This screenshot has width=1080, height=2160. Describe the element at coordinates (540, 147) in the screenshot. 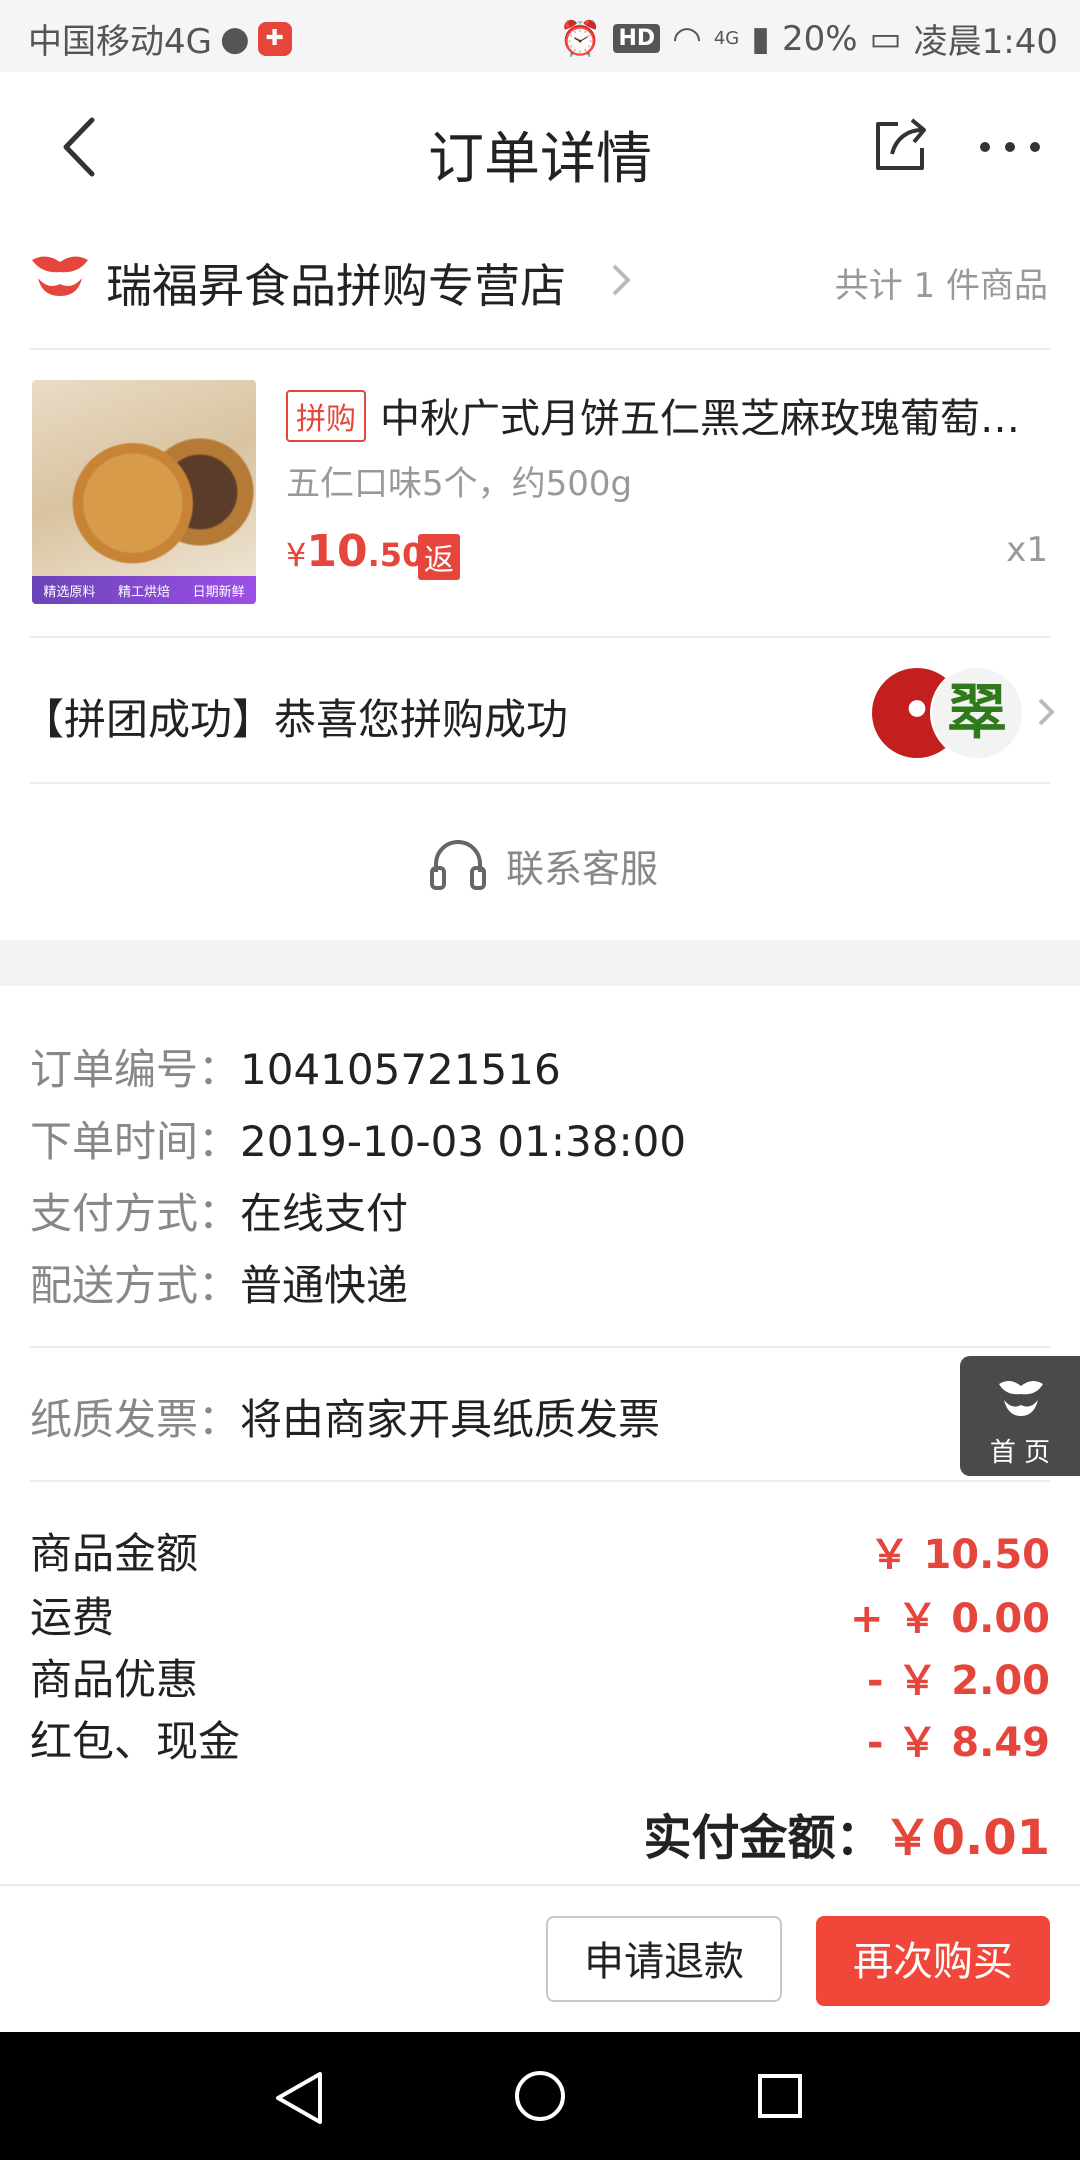

I see `nav-header: 订单详情` at that location.